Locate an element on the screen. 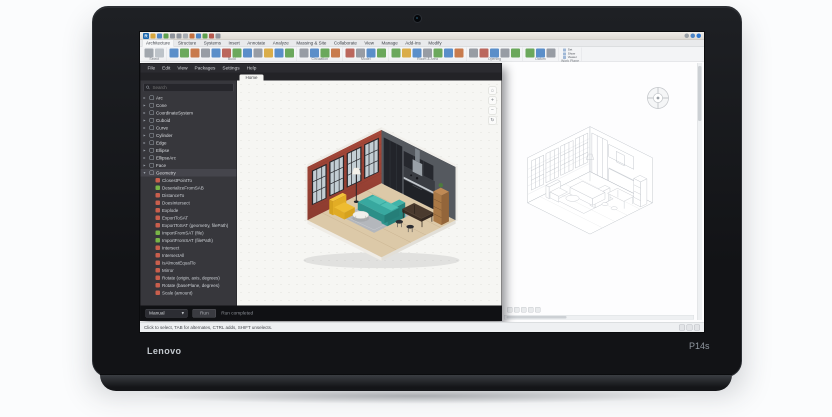 This screenshot has width=832, height=417. menu-help: Help is located at coordinates (252, 68).